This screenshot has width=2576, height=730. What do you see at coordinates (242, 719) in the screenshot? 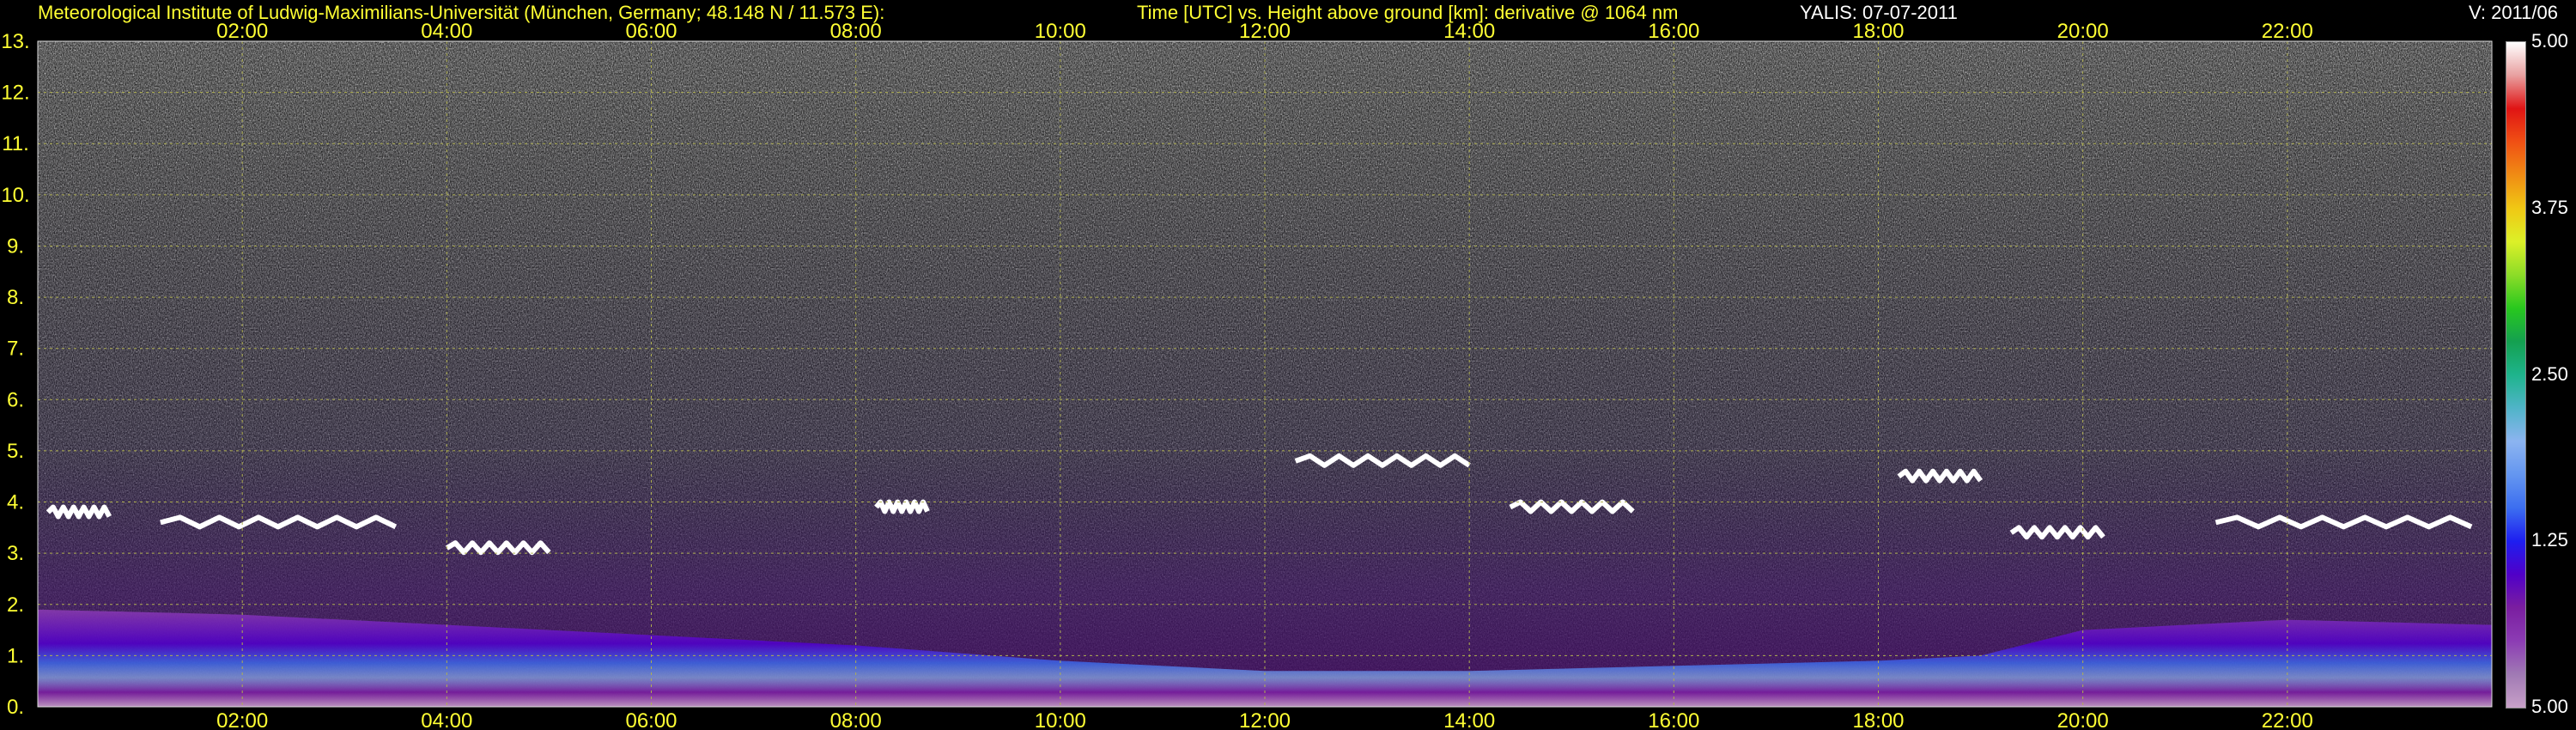
I see `x-tick-label-bottom: 02:00` at bounding box center [242, 719].